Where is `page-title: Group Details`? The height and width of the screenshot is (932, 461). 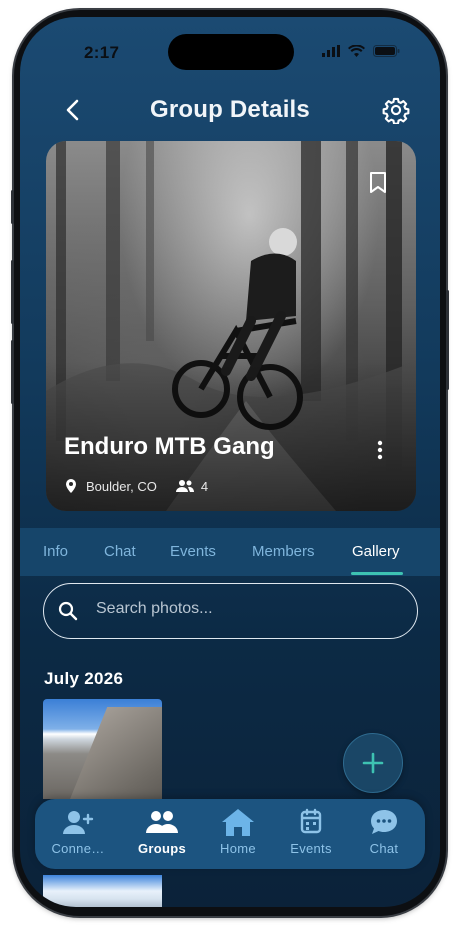
page-title: Group Details is located at coordinates (230, 109).